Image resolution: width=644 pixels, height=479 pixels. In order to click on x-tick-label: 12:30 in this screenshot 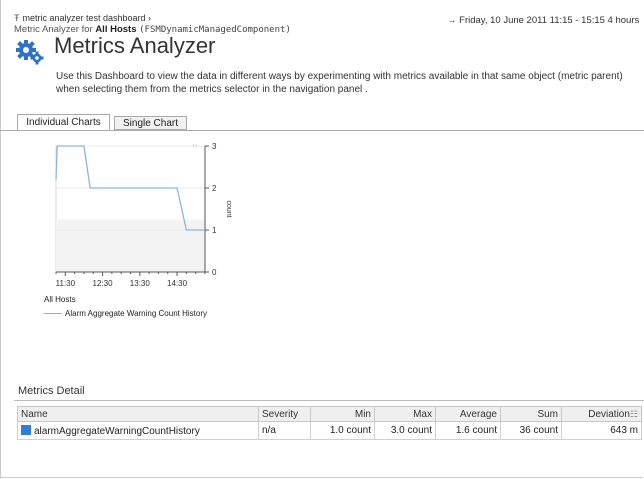, I will do `click(103, 283)`.